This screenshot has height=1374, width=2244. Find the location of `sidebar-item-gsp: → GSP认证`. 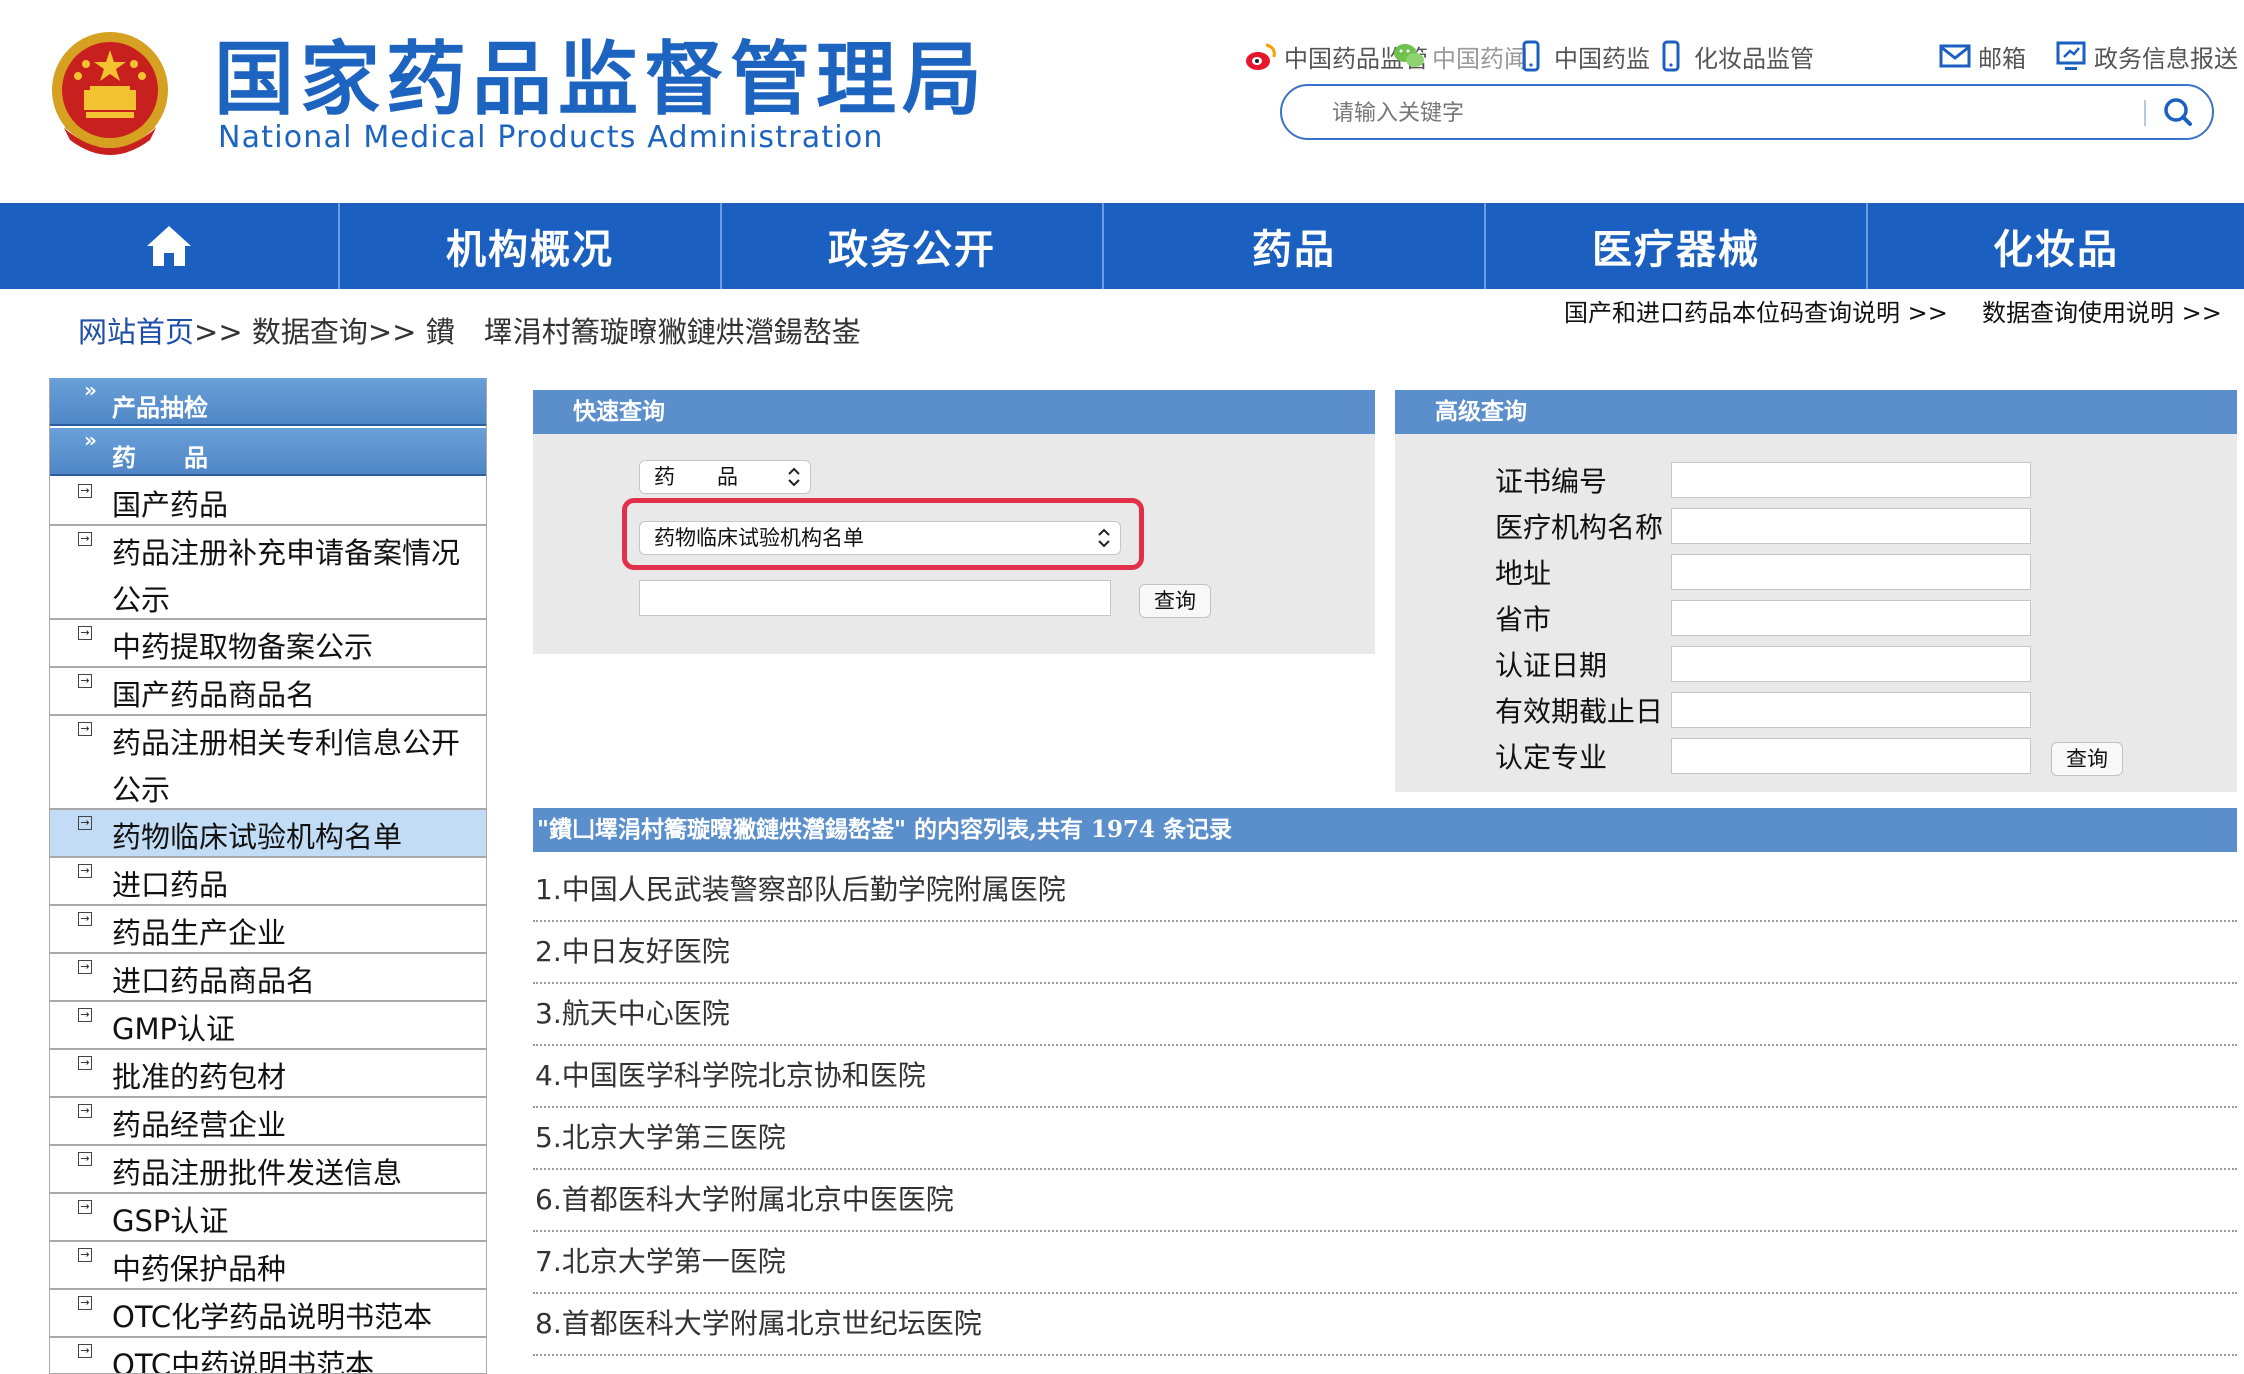

sidebar-item-gsp: → GSP认证 is located at coordinates (268, 1218).